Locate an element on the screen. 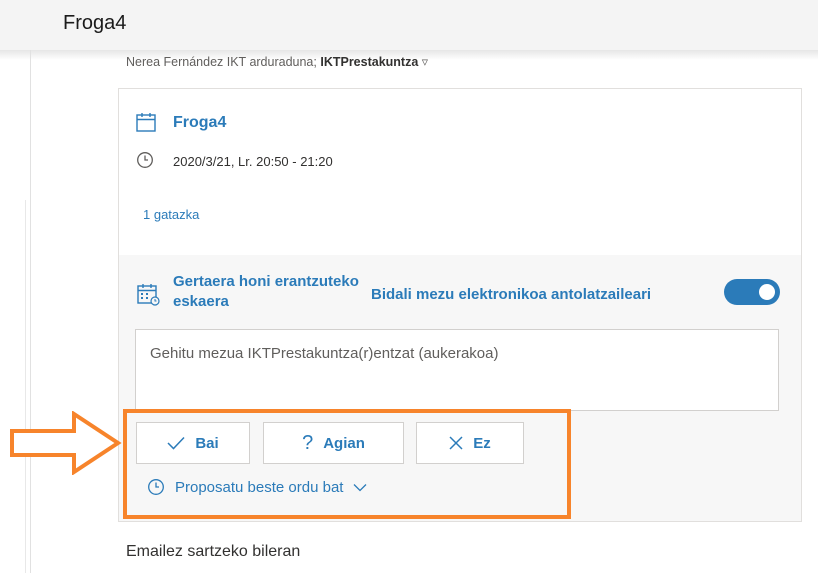 The height and width of the screenshot is (573, 818). recipients-names: Nerea Fernández IKT arduraduna; is located at coordinates (223, 62).